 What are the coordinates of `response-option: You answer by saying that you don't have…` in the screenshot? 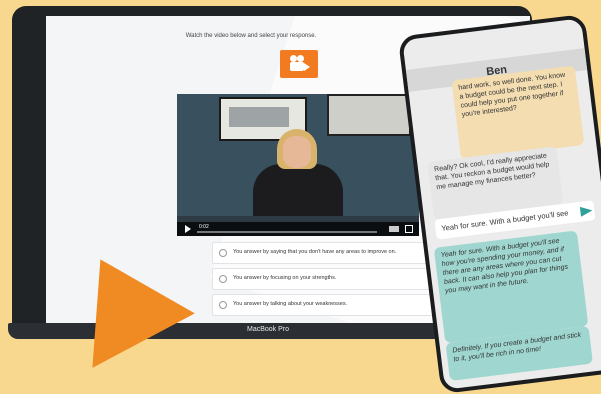 It's located at (332, 253).